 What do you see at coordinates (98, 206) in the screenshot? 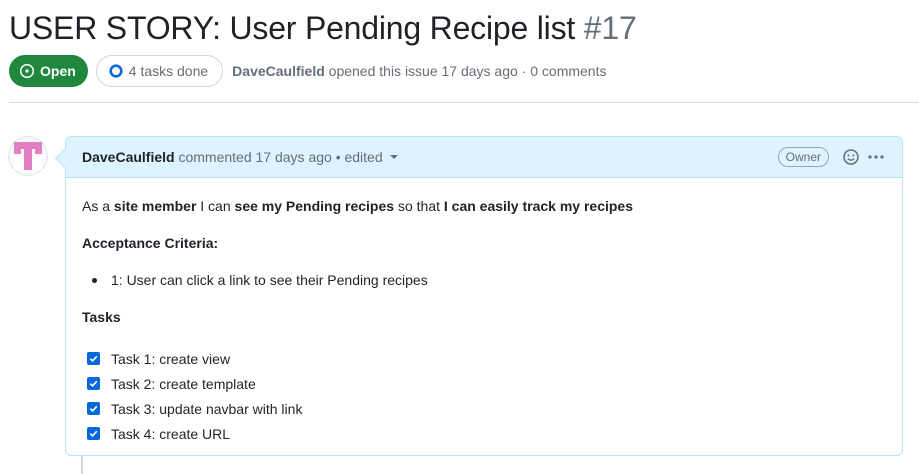
I see `story-text-1: As a` at bounding box center [98, 206].